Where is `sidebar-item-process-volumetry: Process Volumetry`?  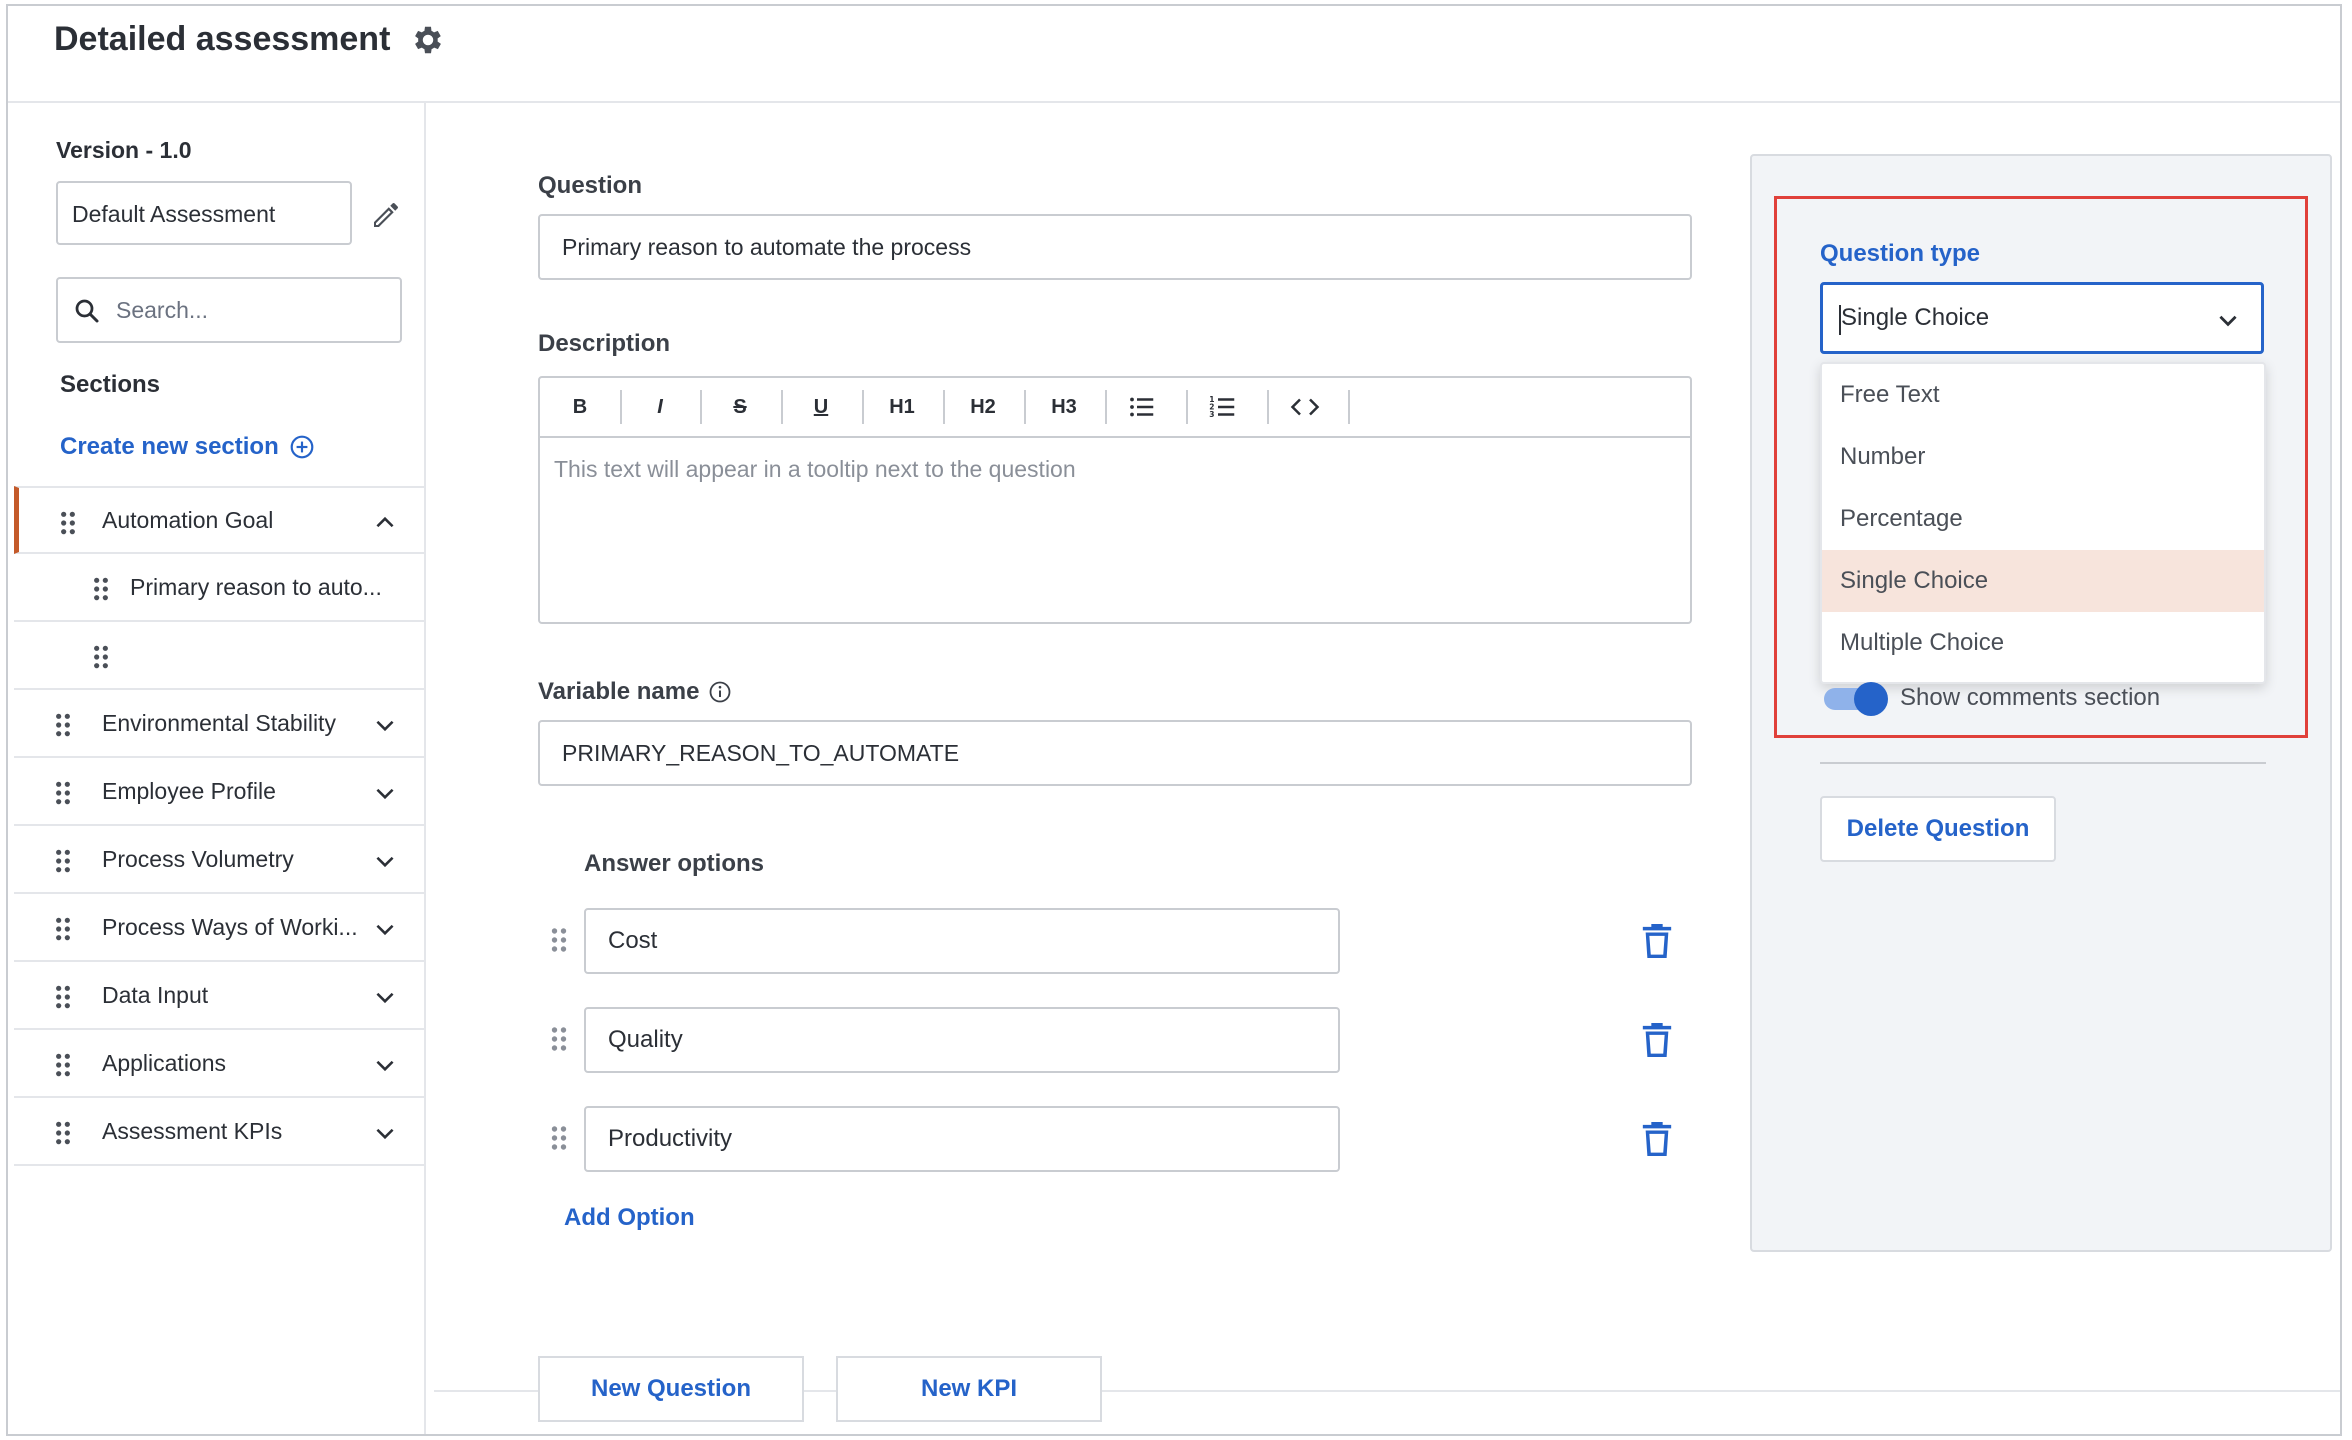
sidebar-item-process-volumetry: Process Volumetry is located at coordinates (220, 860).